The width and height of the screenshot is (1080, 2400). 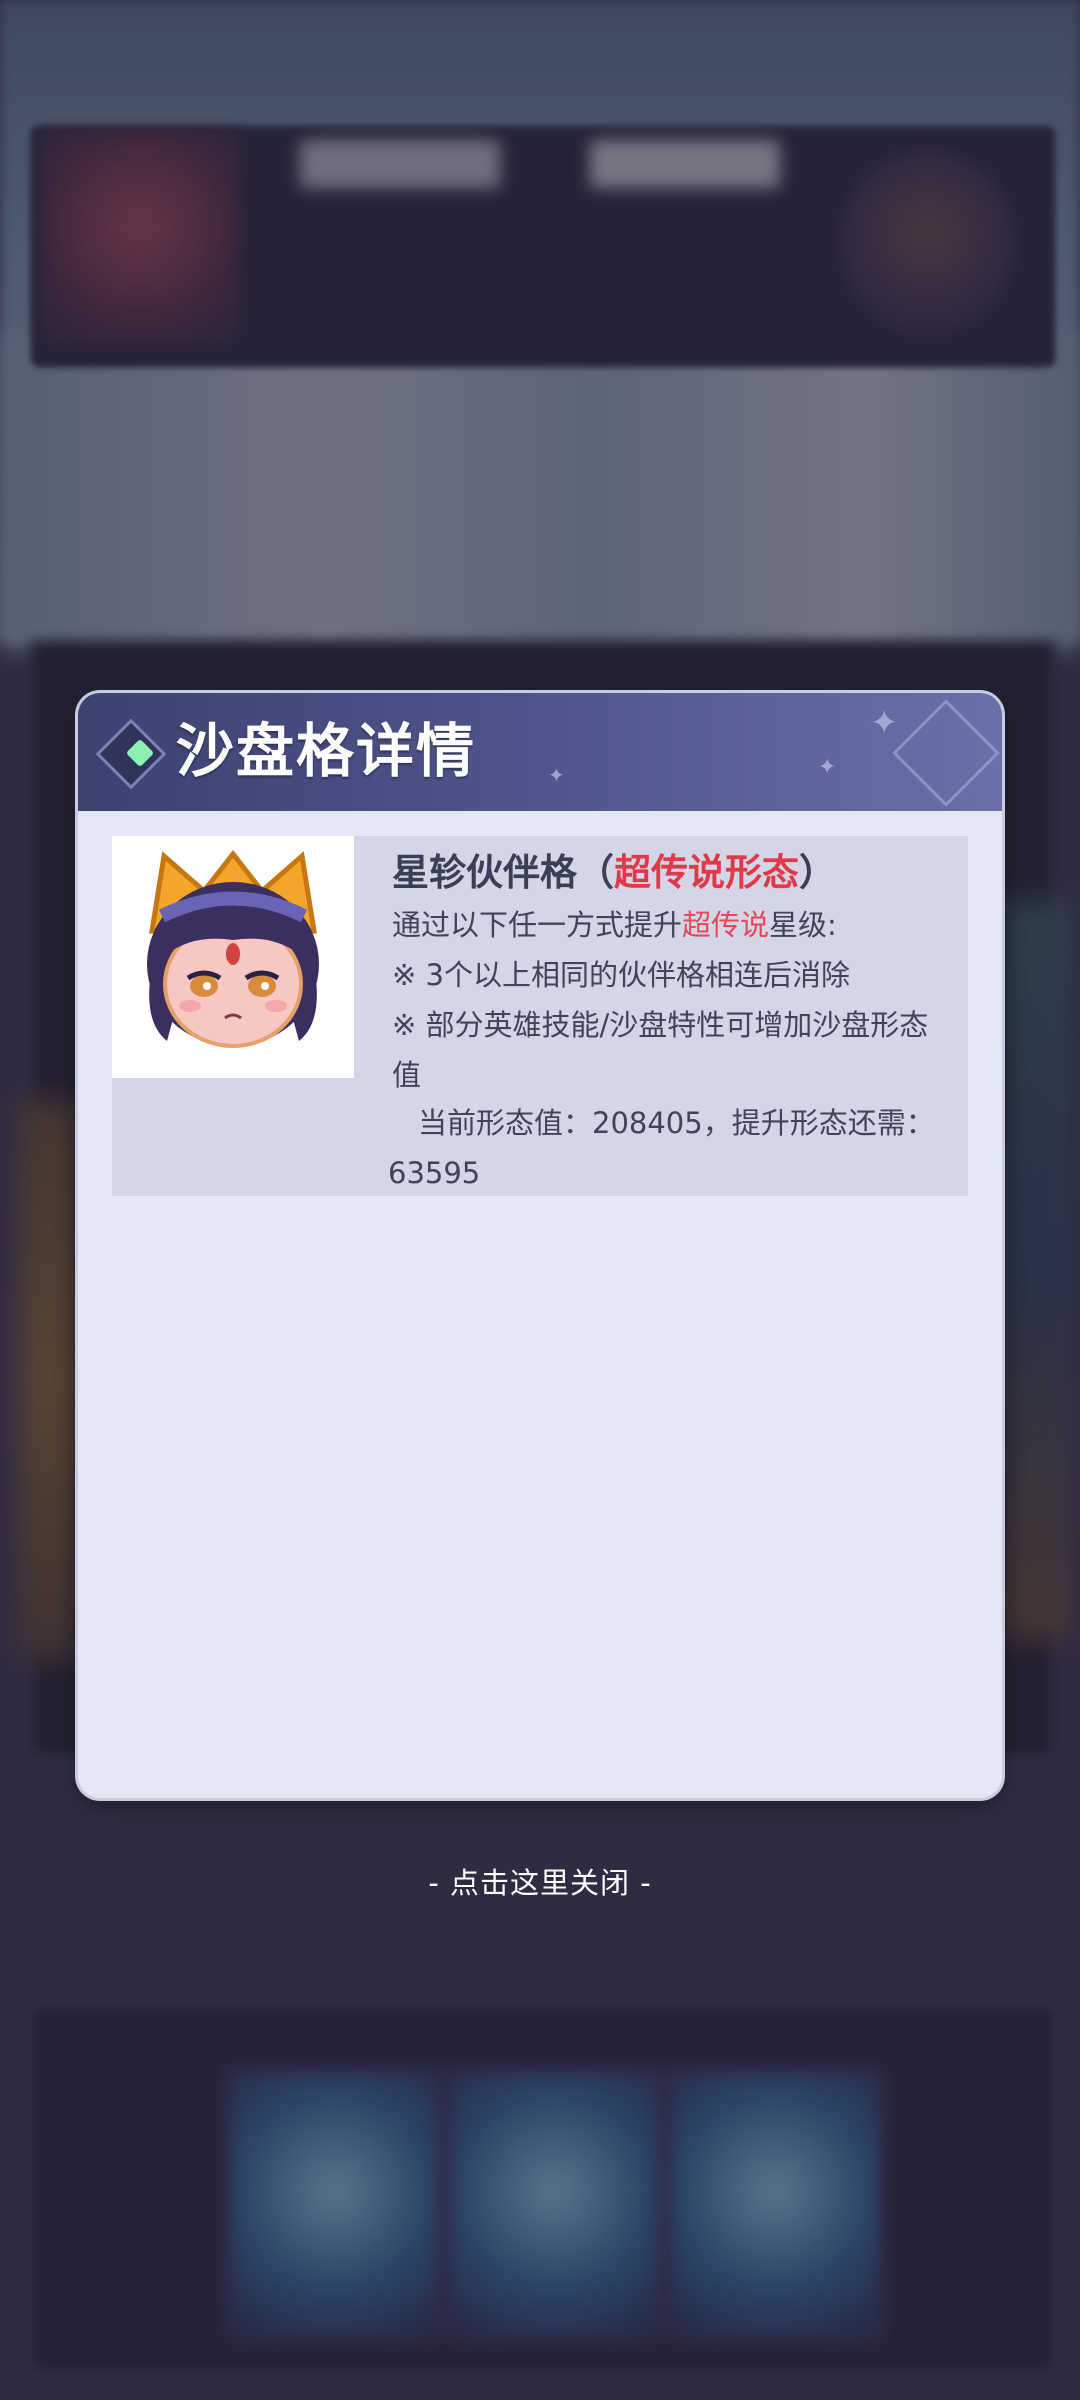 What do you see at coordinates (540, 1881) in the screenshot?
I see `close-hint: - 点击这里关闭 -` at bounding box center [540, 1881].